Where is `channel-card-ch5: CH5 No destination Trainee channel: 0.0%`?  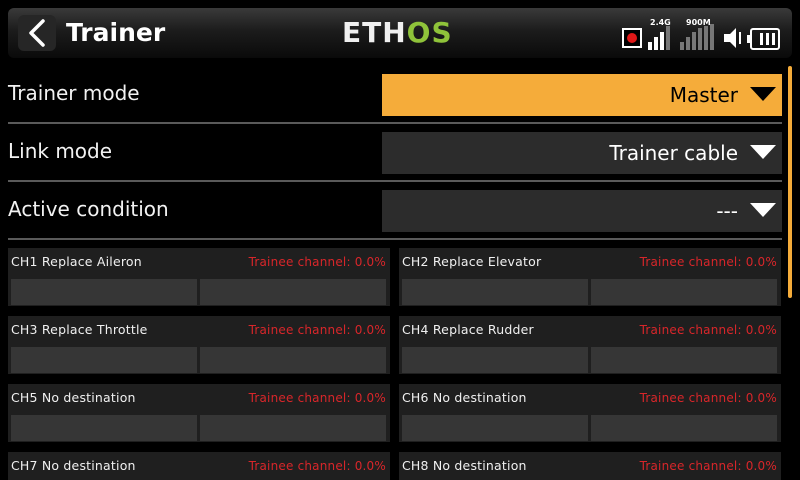 channel-card-ch5: CH5 No destination Trainee channel: 0.0% is located at coordinates (199, 413).